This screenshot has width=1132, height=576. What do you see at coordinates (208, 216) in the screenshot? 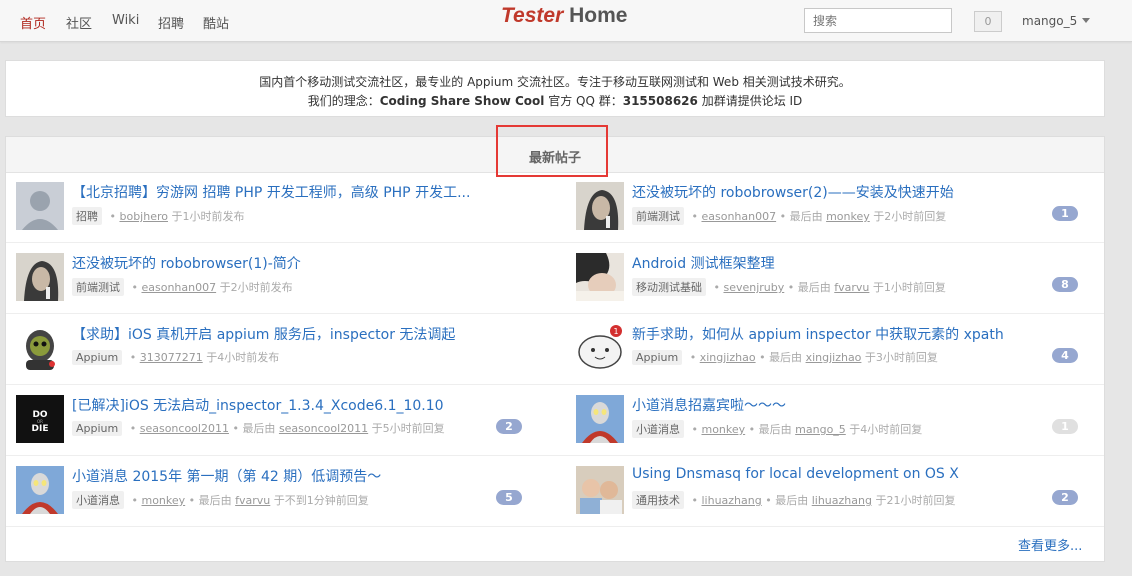
I see `topic-time: 于1小时前发布` at bounding box center [208, 216].